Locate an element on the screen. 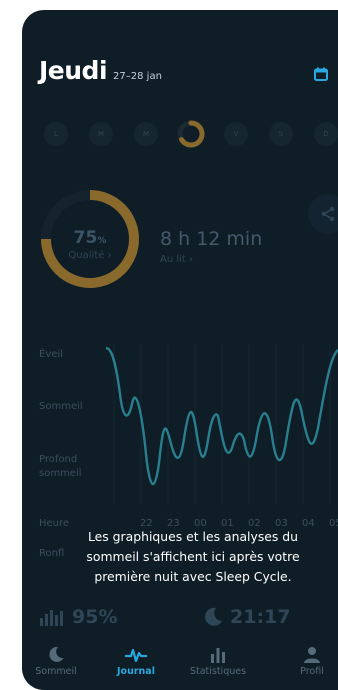 The height and width of the screenshot is (690, 338). regularity-stat: 95% is located at coordinates (78, 617).